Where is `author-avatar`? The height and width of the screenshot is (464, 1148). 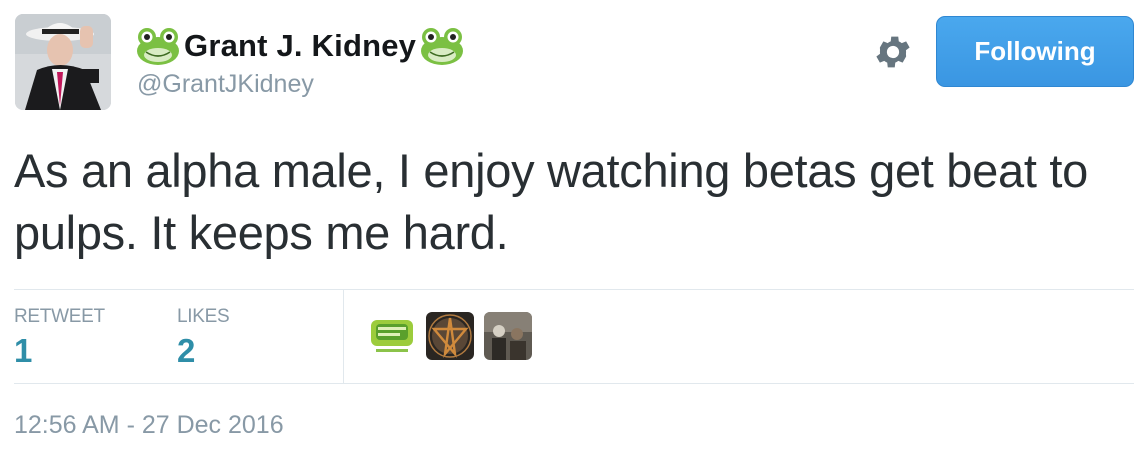
author-avatar is located at coordinates (63, 62).